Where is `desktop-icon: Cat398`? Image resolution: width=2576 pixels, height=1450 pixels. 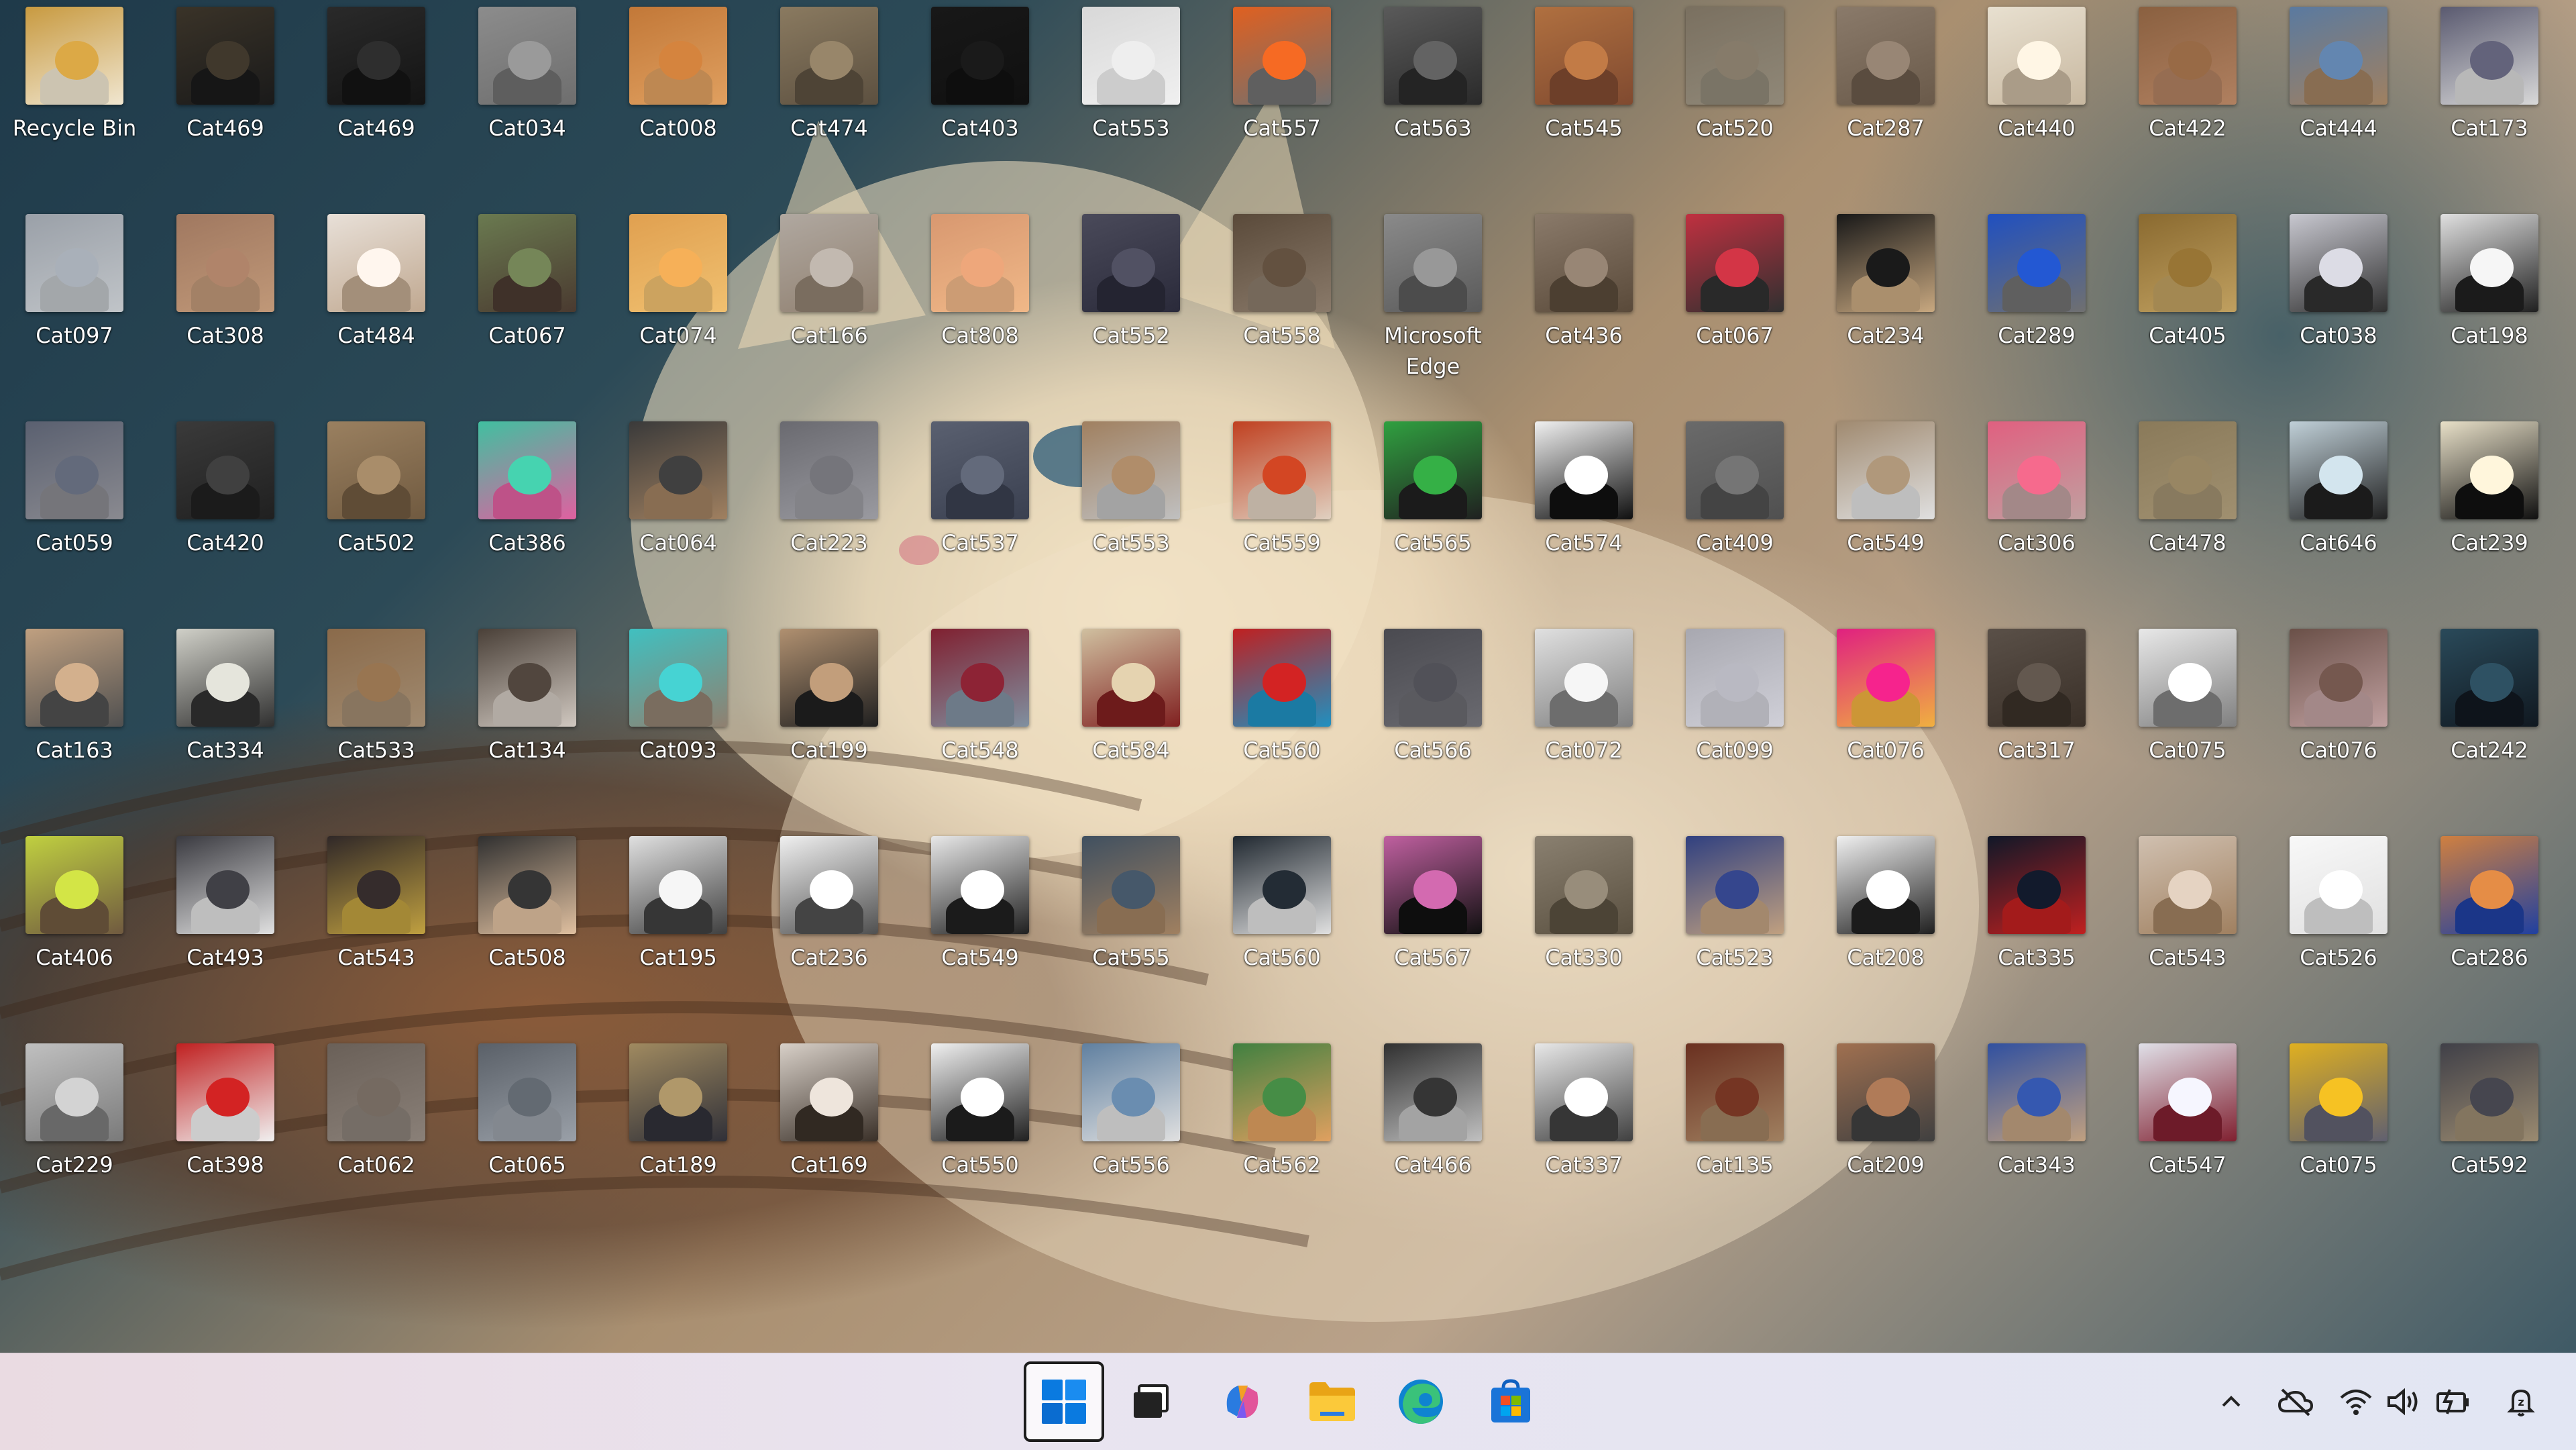
desktop-icon: Cat398 is located at coordinates (225, 1134).